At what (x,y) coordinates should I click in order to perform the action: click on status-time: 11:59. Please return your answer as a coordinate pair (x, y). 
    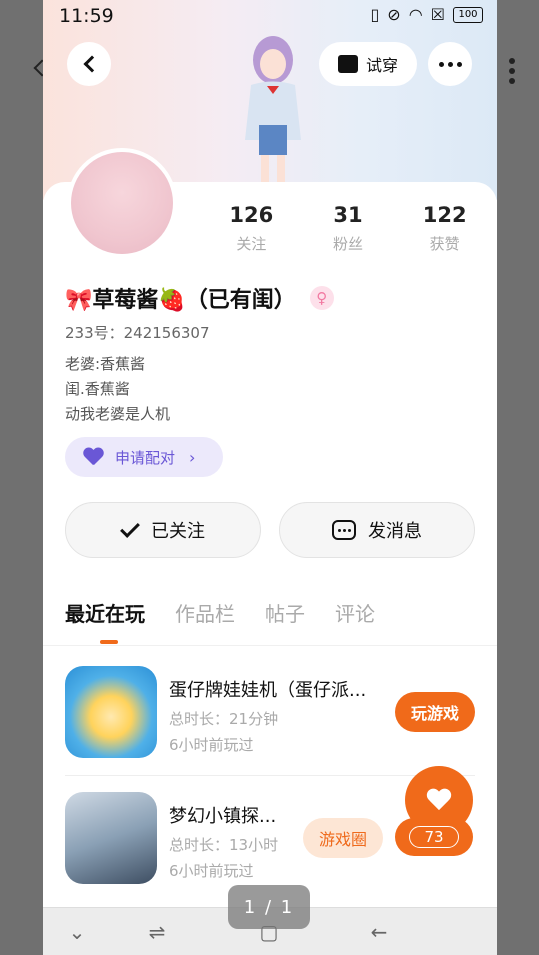
    Looking at the image, I should click on (86, 16).